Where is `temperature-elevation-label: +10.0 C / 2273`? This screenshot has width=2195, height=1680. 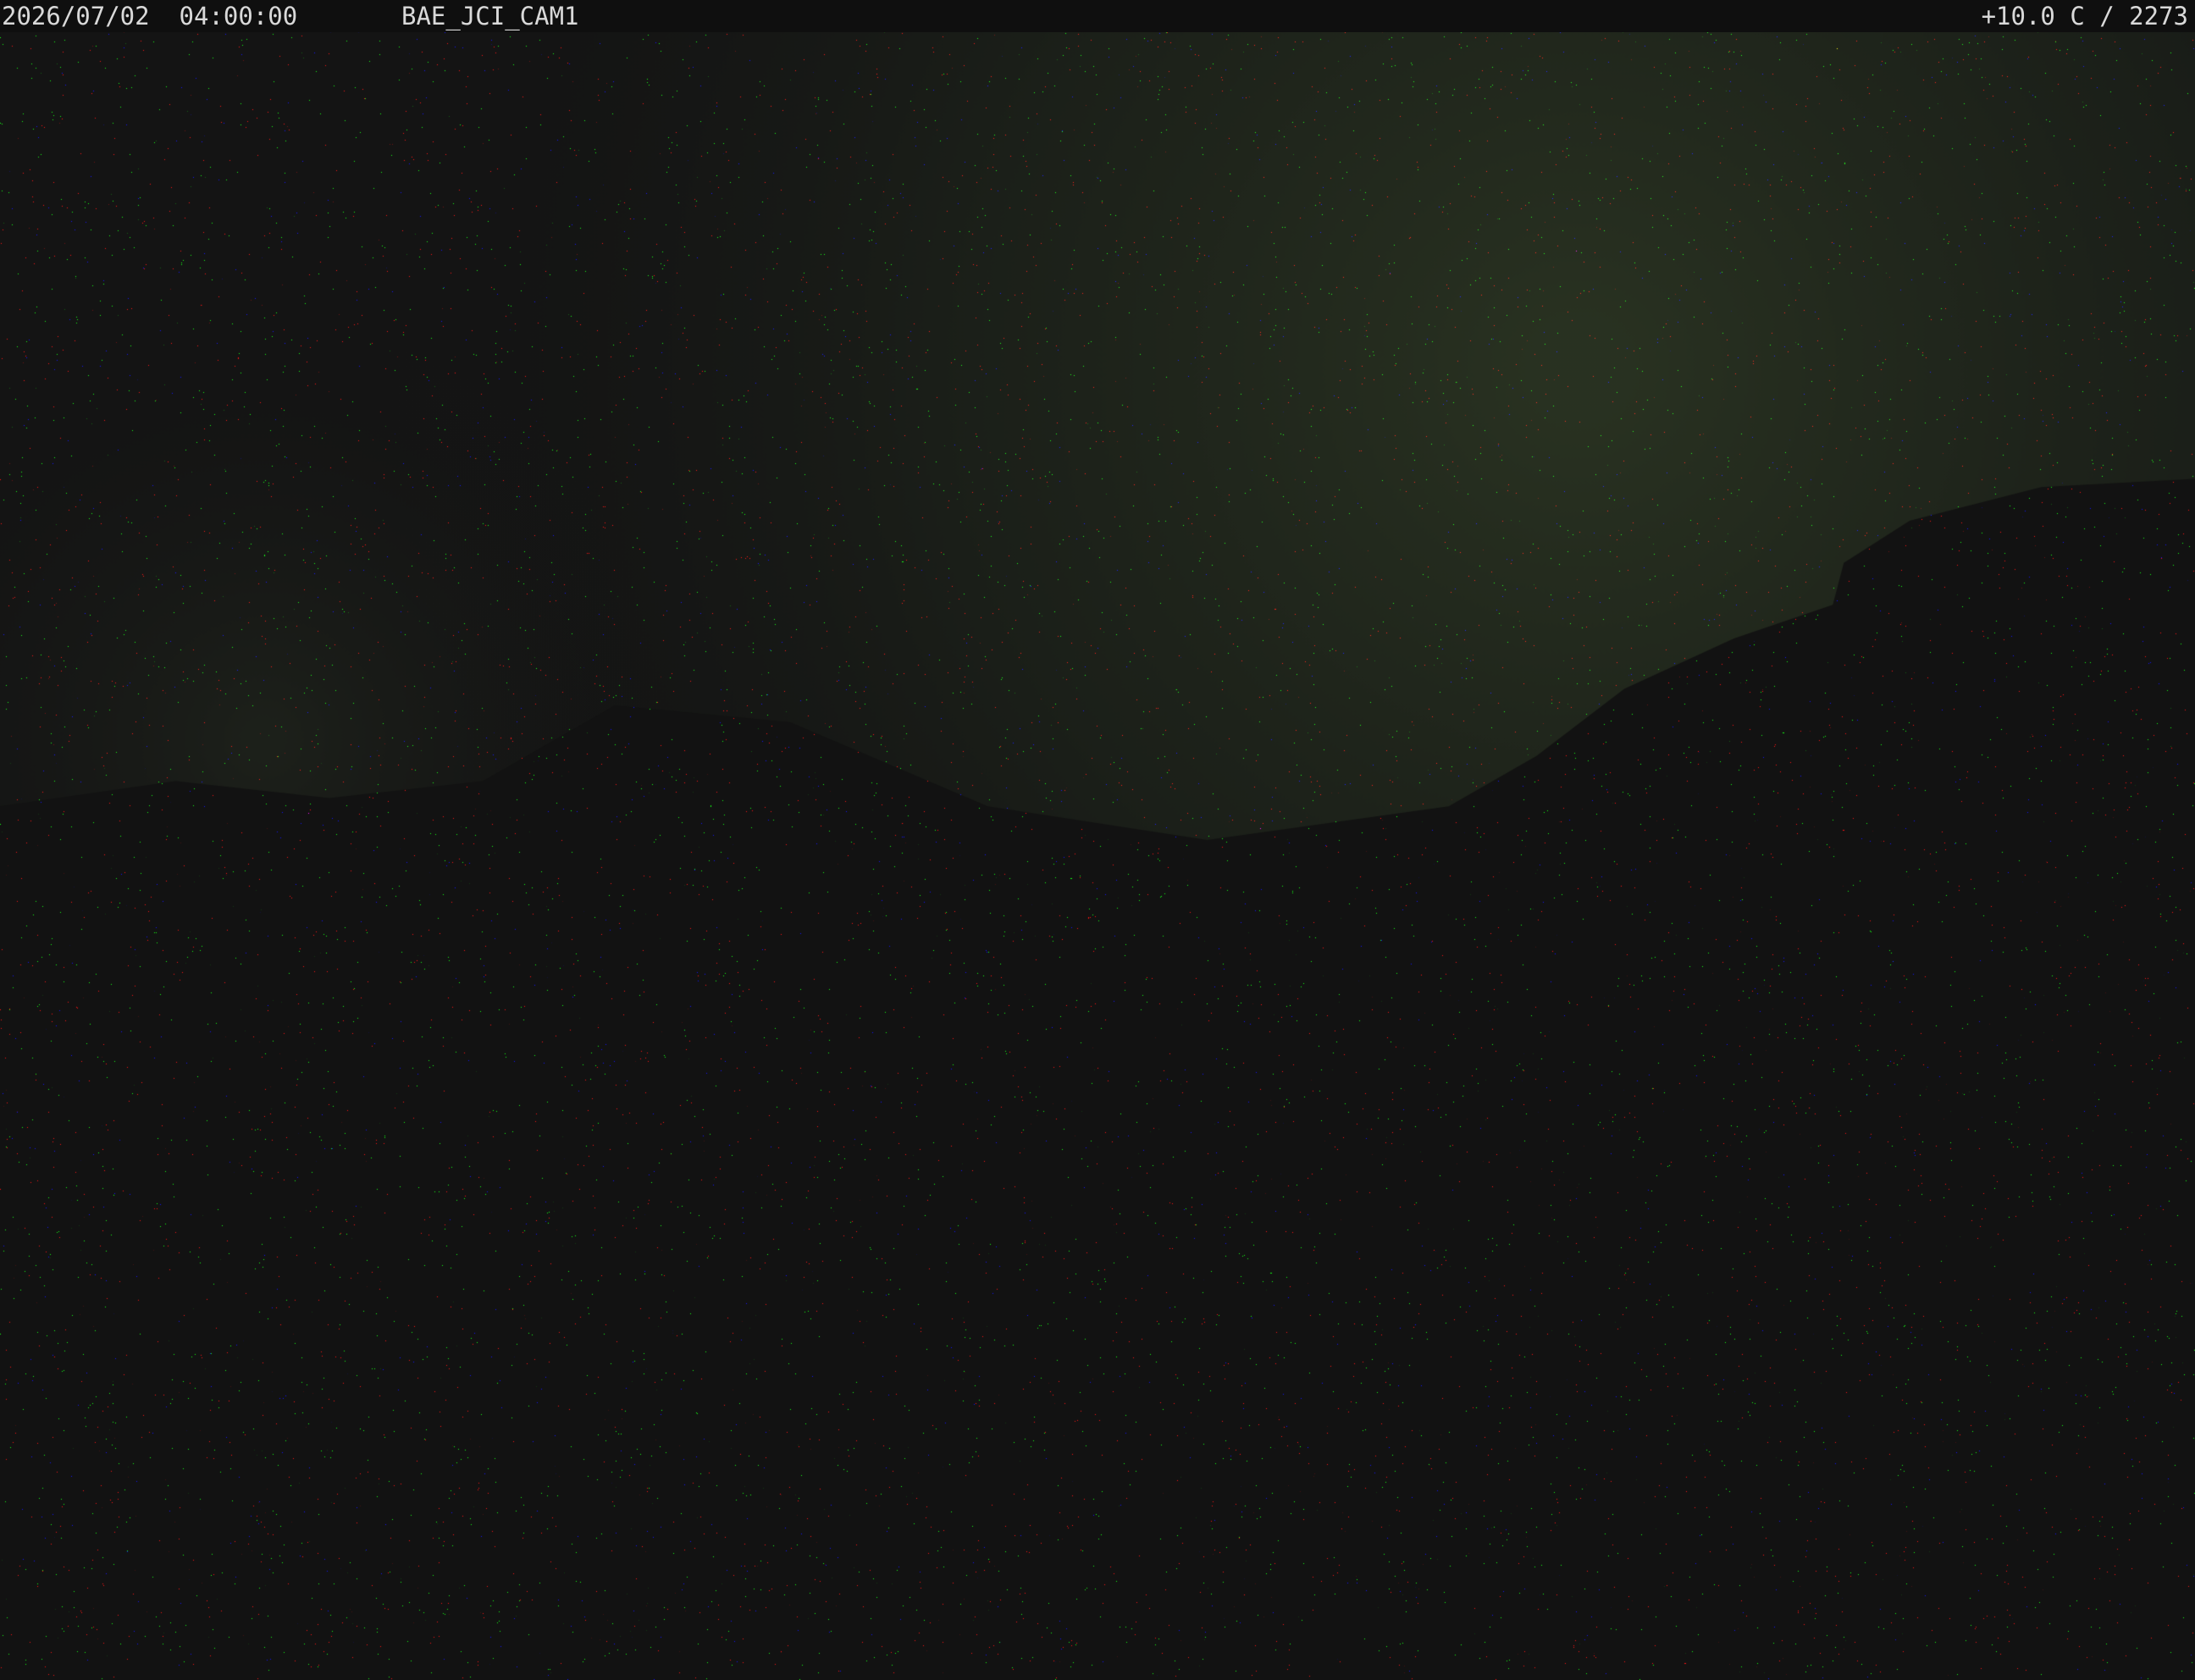
temperature-elevation-label: +10.0 C / 2273 is located at coordinates (2084, 16).